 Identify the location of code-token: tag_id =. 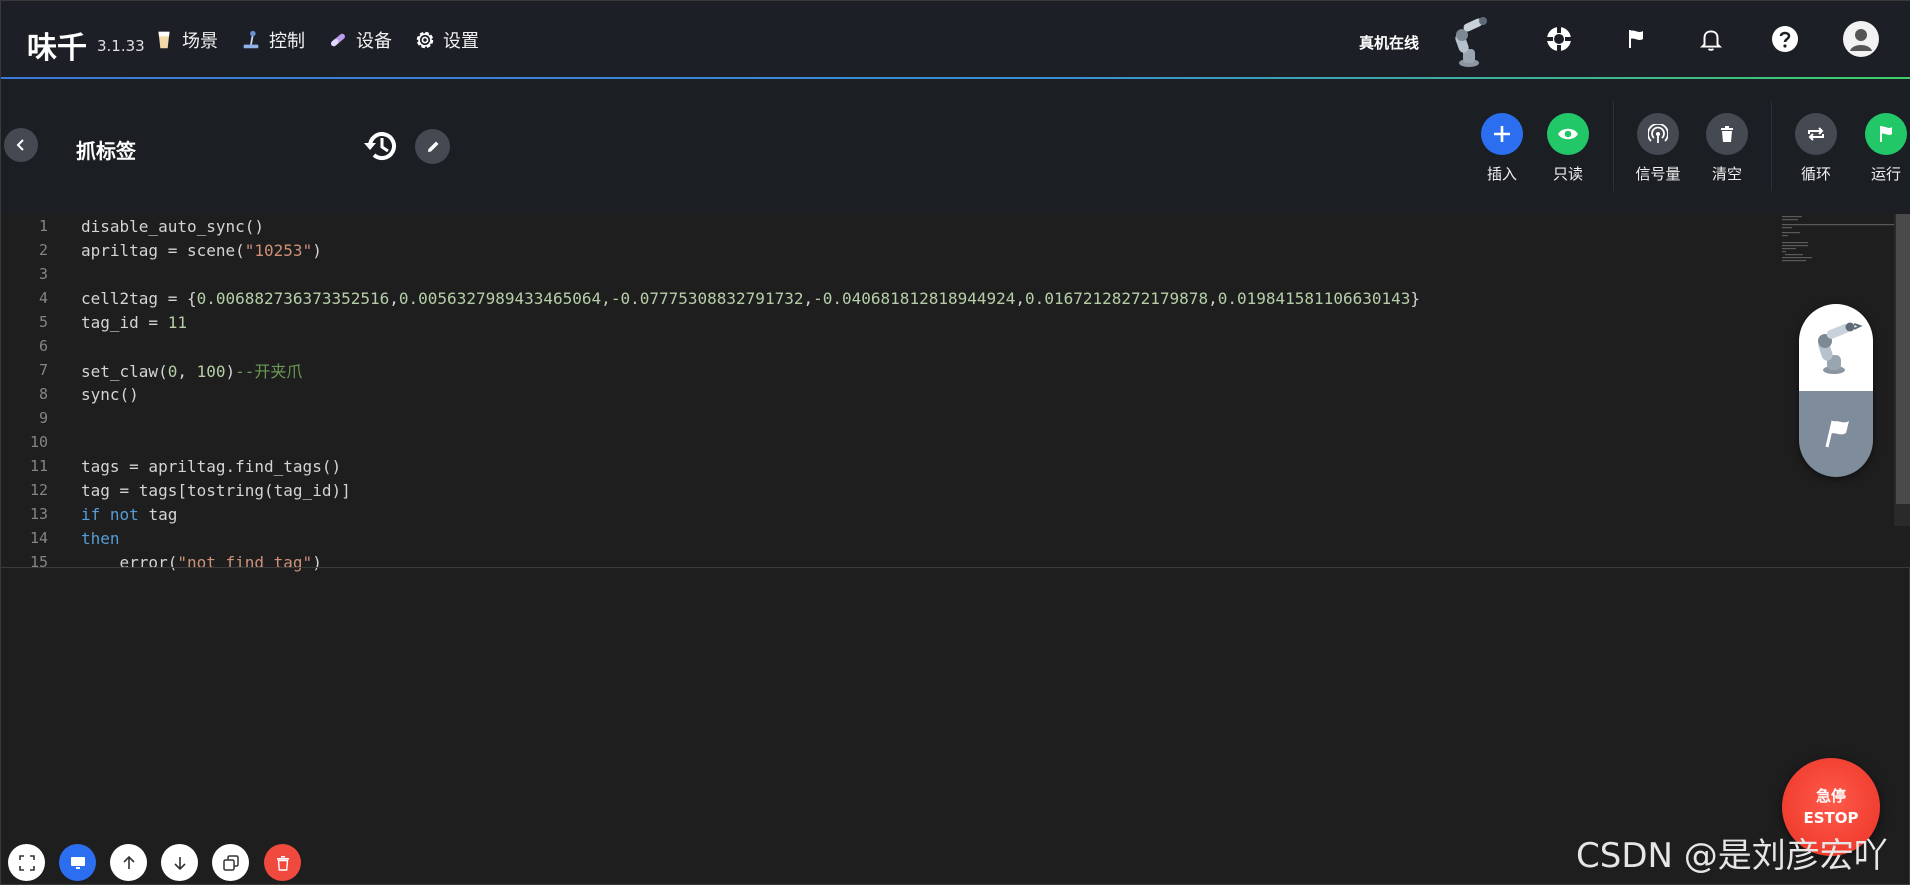
(124, 322).